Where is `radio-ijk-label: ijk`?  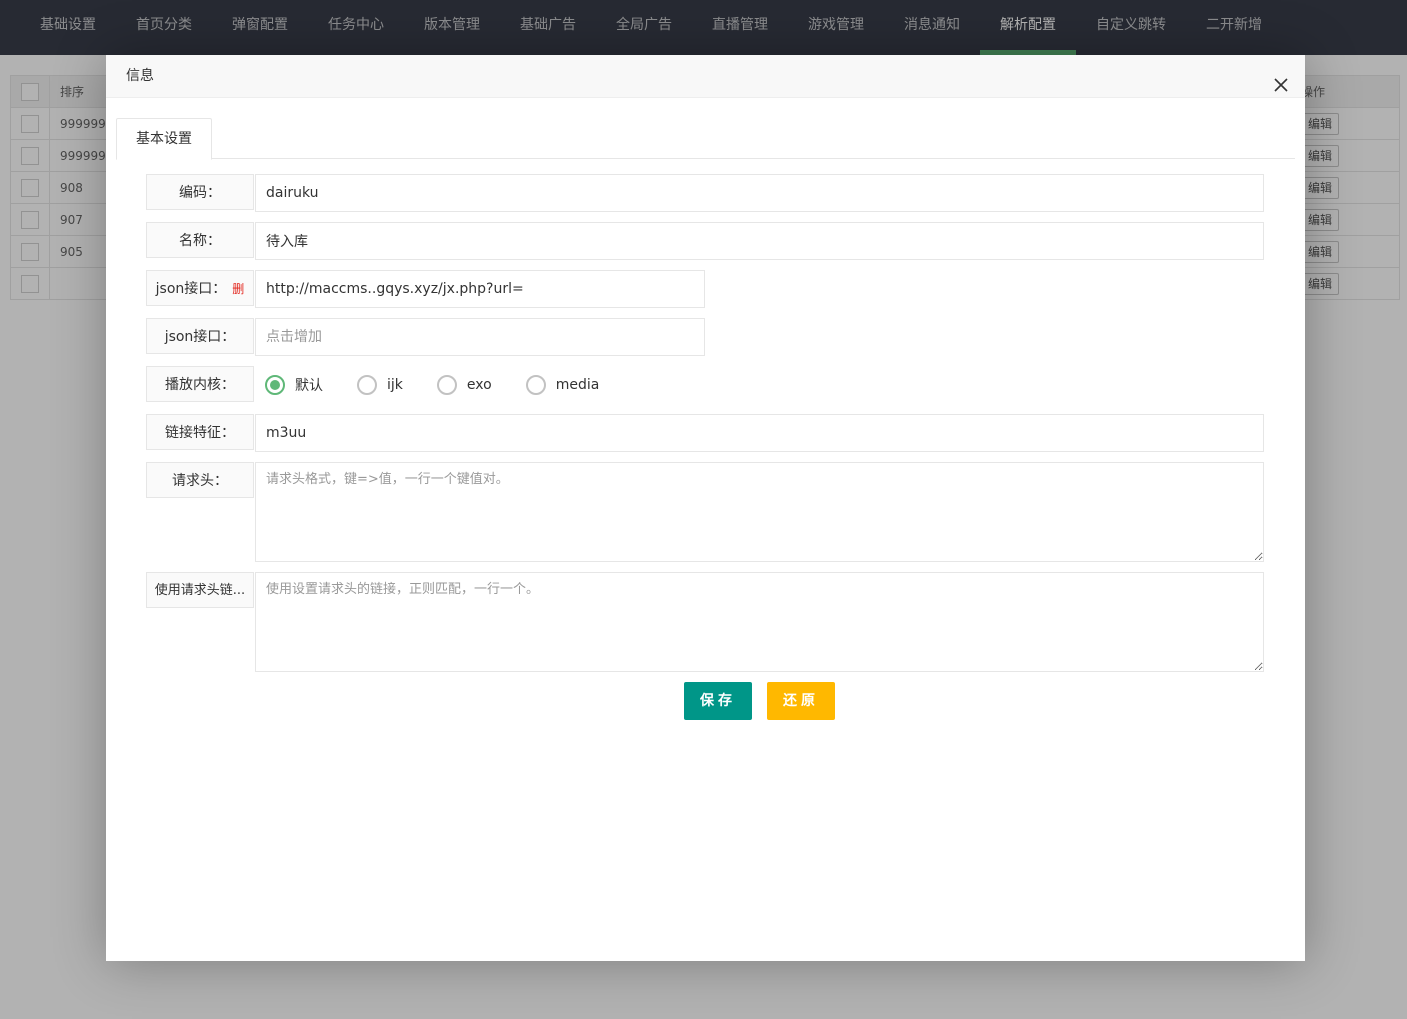
radio-ijk-label: ijk is located at coordinates (395, 385).